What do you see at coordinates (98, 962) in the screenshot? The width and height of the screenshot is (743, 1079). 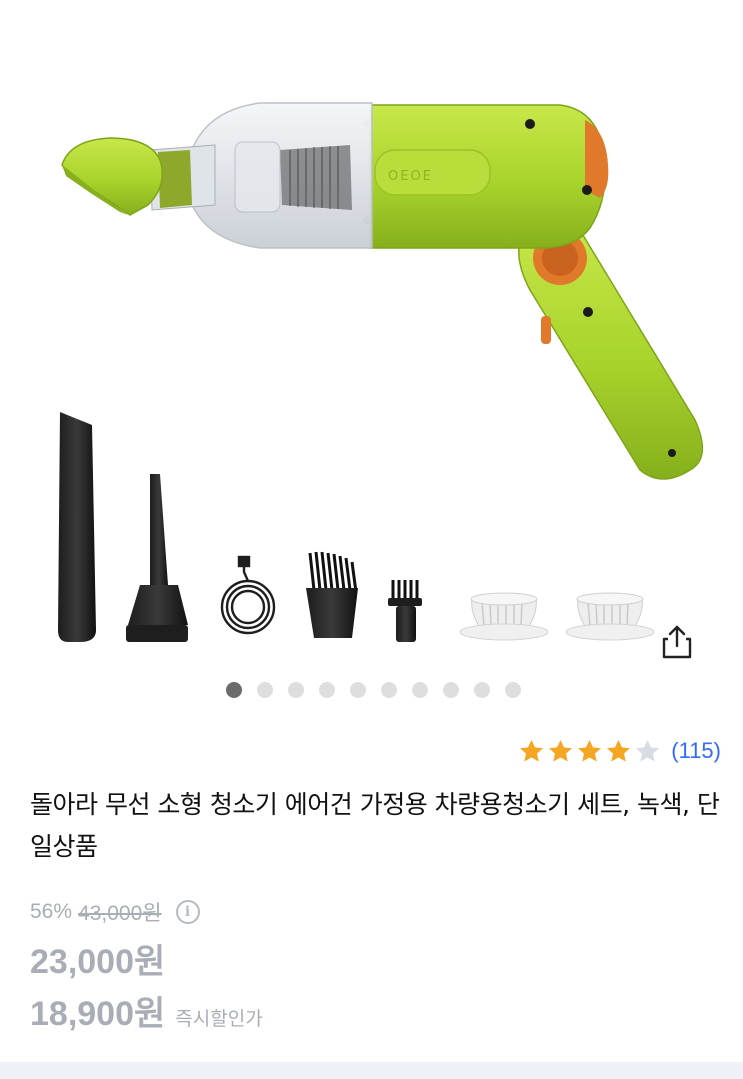 I see `sale-price: 23,000원` at bounding box center [98, 962].